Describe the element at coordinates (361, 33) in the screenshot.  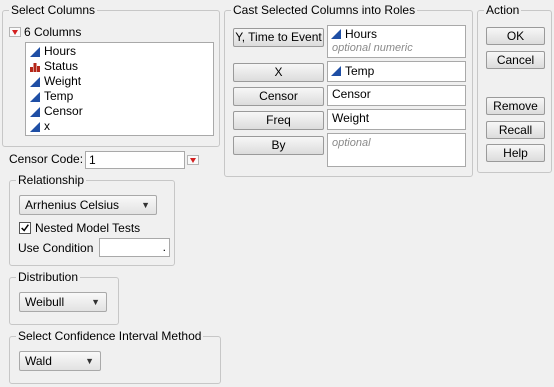
I see `y-role-value: Hours` at that location.